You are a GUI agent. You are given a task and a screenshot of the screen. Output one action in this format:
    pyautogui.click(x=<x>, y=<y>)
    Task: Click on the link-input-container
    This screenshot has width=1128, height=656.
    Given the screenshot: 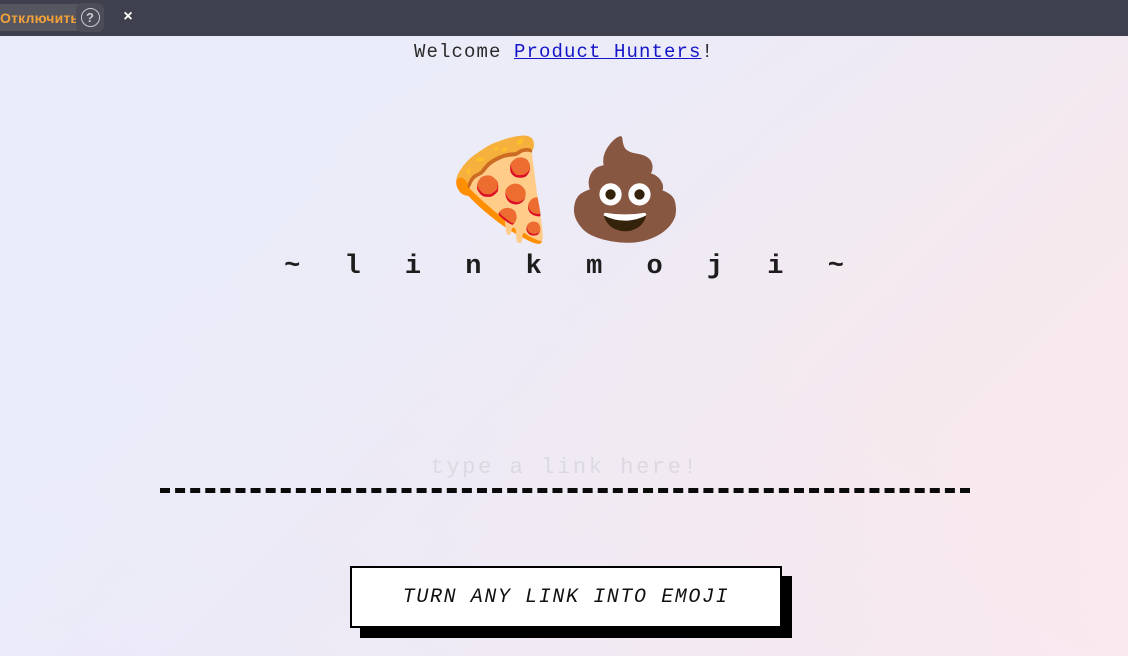 What is the action you would take?
    pyautogui.click(x=565, y=471)
    